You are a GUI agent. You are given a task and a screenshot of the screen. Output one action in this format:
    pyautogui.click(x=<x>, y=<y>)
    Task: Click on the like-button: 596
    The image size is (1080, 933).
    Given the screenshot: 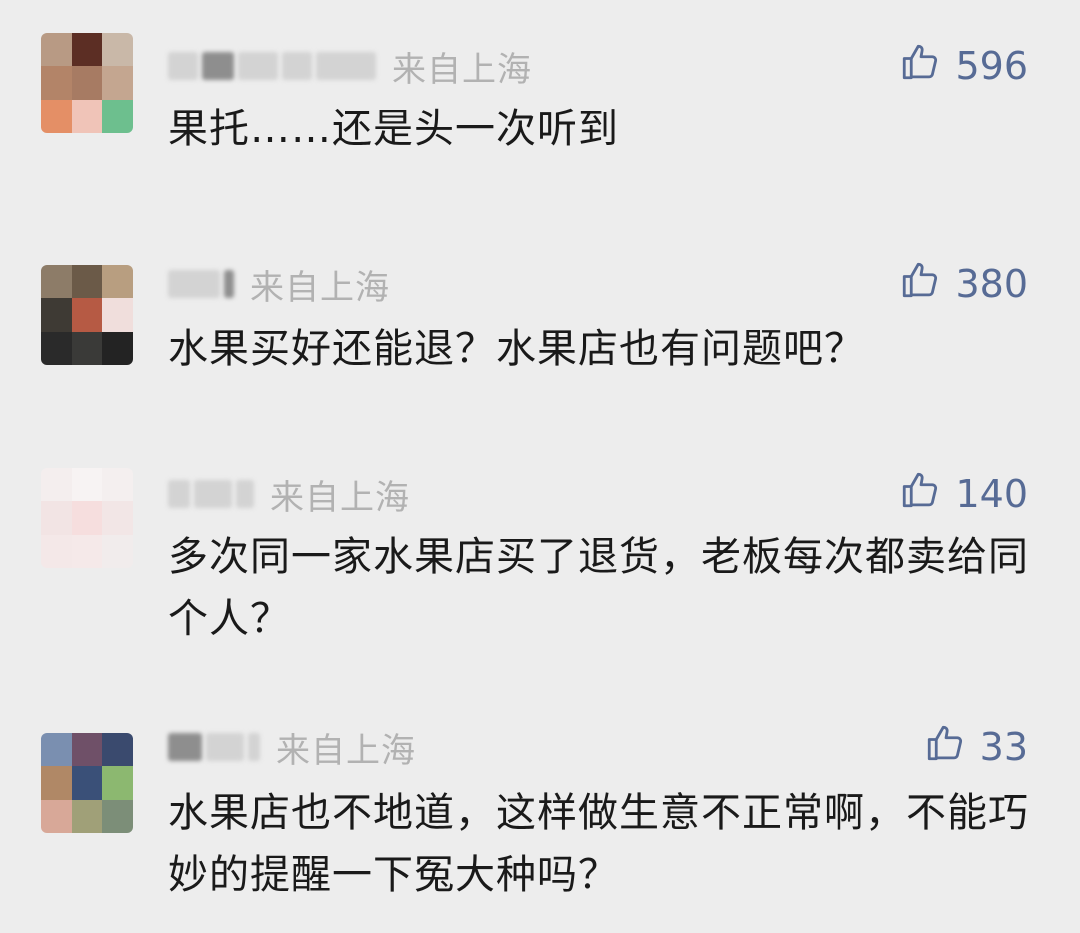 What is the action you would take?
    pyautogui.click(x=963, y=66)
    